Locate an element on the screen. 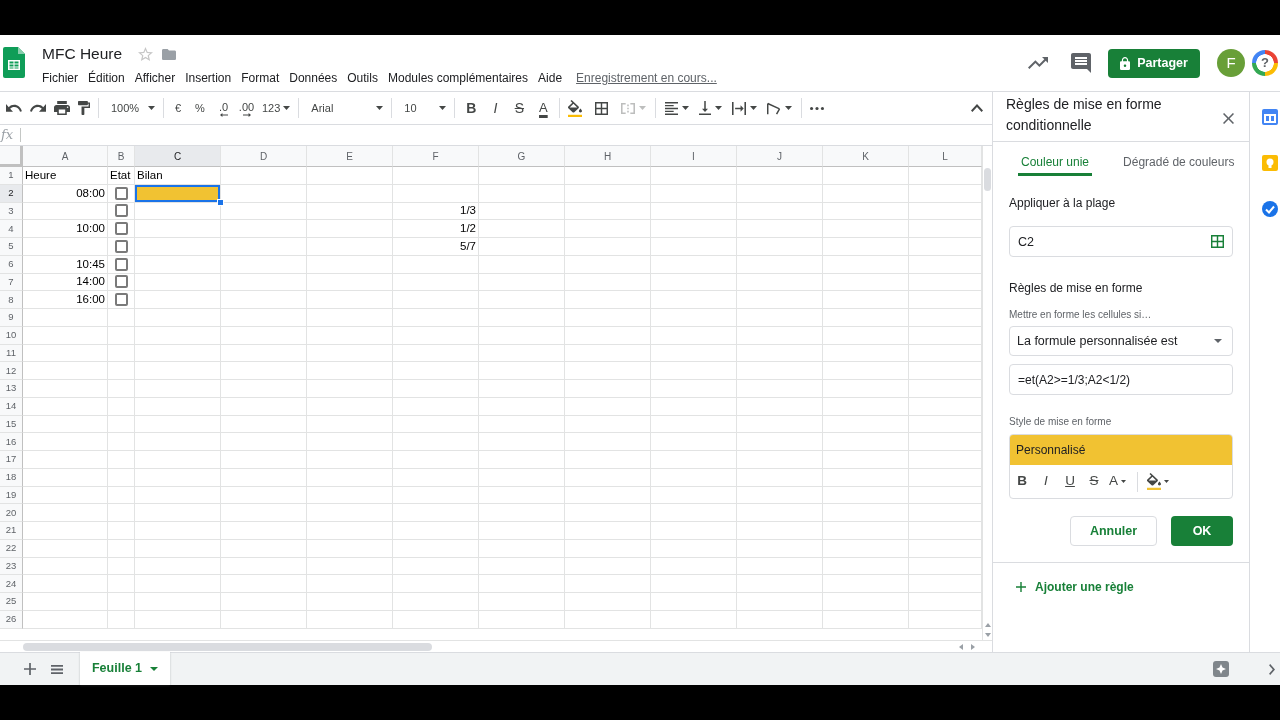  column-header: L is located at coordinates (945, 156).